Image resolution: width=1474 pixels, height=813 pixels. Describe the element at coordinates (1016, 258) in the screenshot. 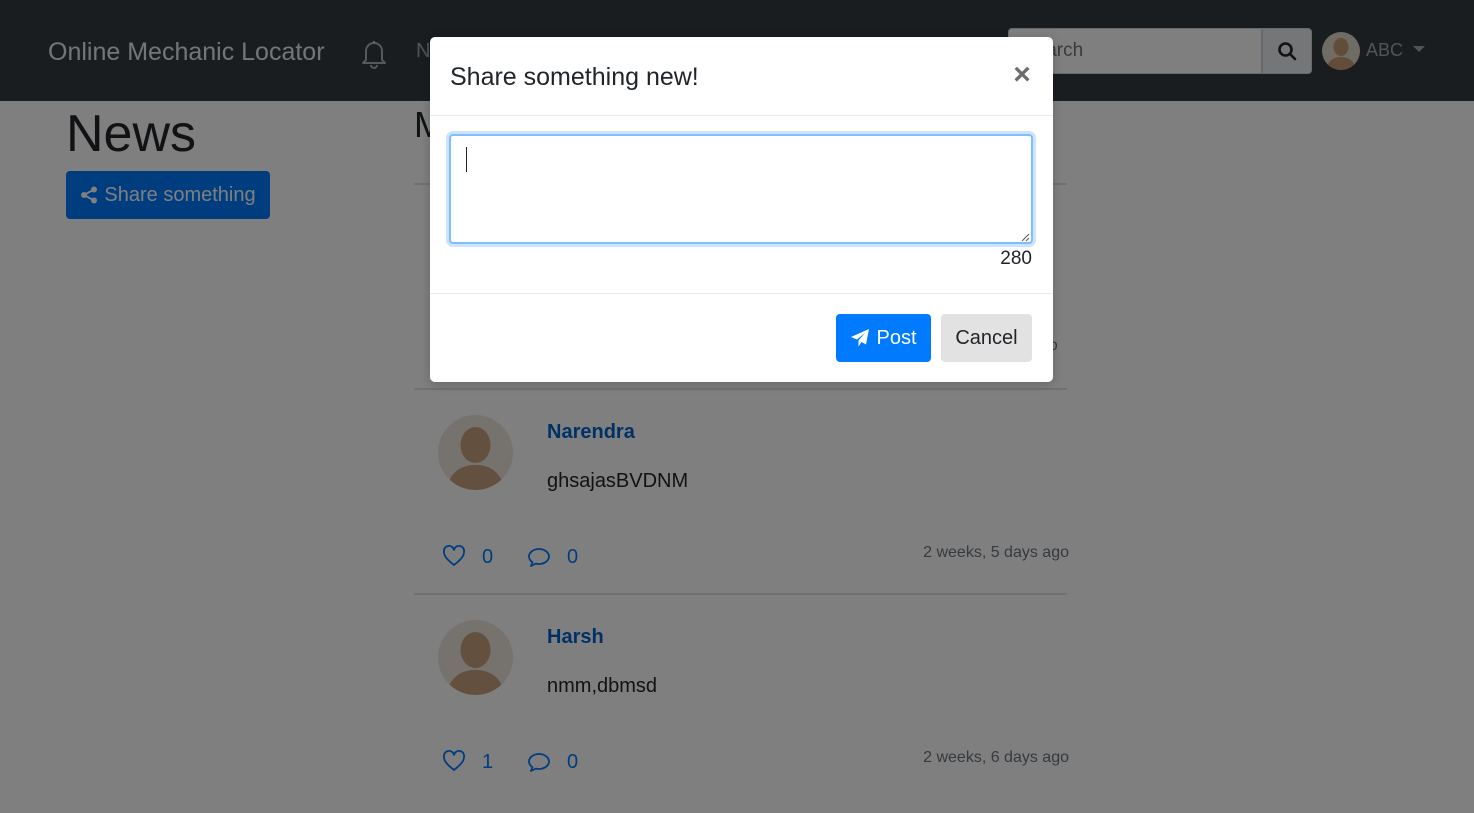

I see `char-count: 280` at that location.